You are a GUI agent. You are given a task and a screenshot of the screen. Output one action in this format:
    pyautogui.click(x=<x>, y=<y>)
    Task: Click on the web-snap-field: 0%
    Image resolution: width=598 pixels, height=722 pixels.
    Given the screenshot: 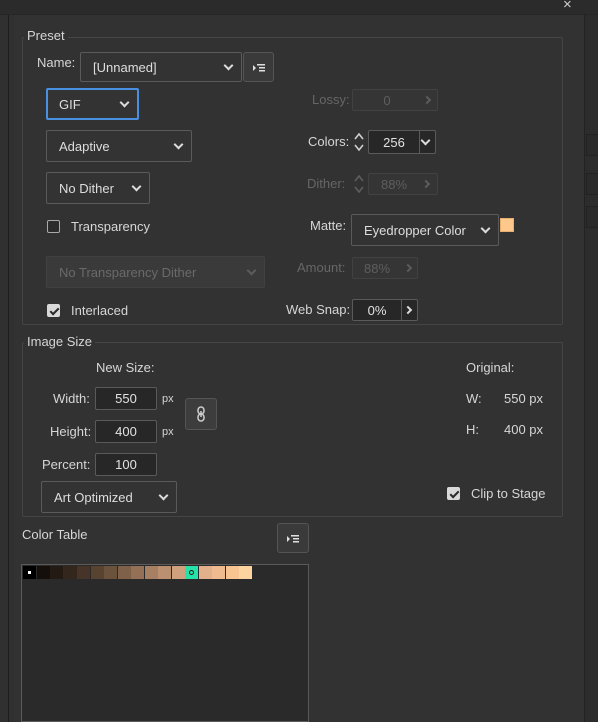 What is the action you would take?
    pyautogui.click(x=385, y=310)
    